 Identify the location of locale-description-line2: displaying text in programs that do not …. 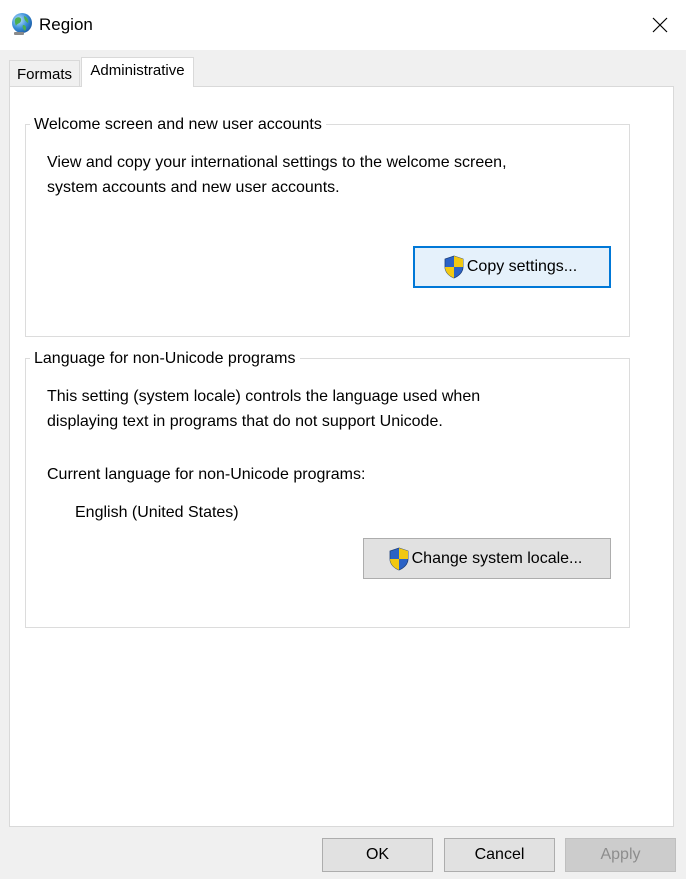
(245, 421).